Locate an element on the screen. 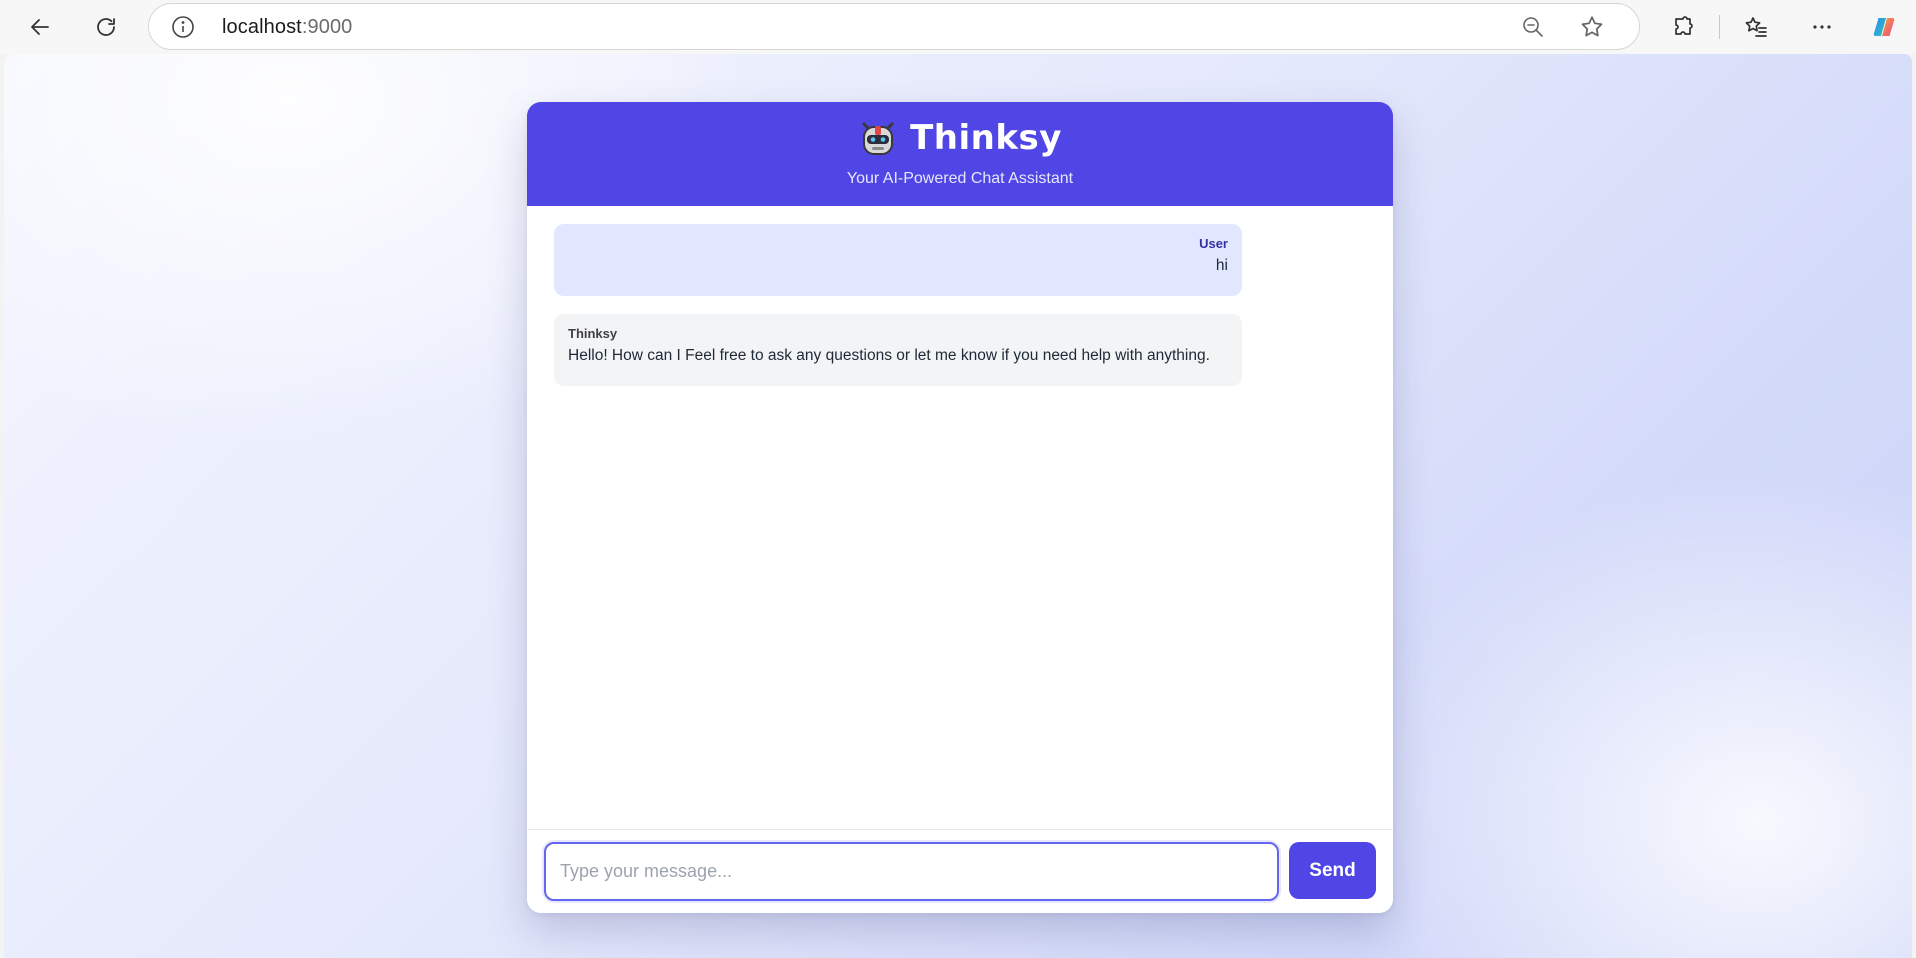 The height and width of the screenshot is (958, 1916). app-title: Thinksy is located at coordinates (986, 138).